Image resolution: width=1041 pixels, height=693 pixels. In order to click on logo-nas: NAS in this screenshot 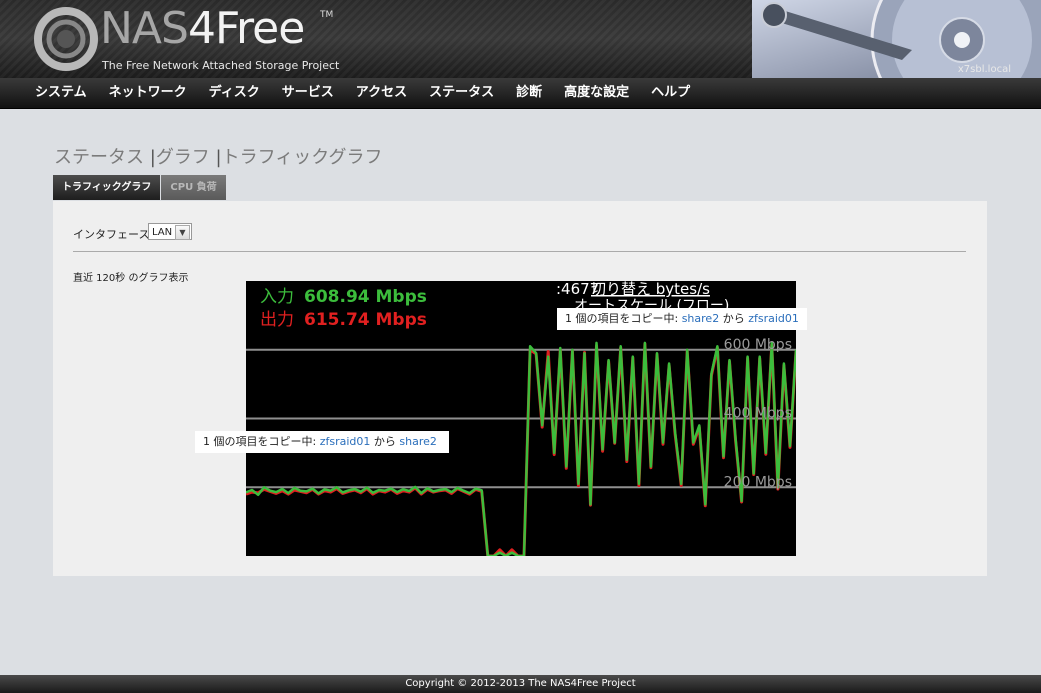, I will do `click(144, 28)`.